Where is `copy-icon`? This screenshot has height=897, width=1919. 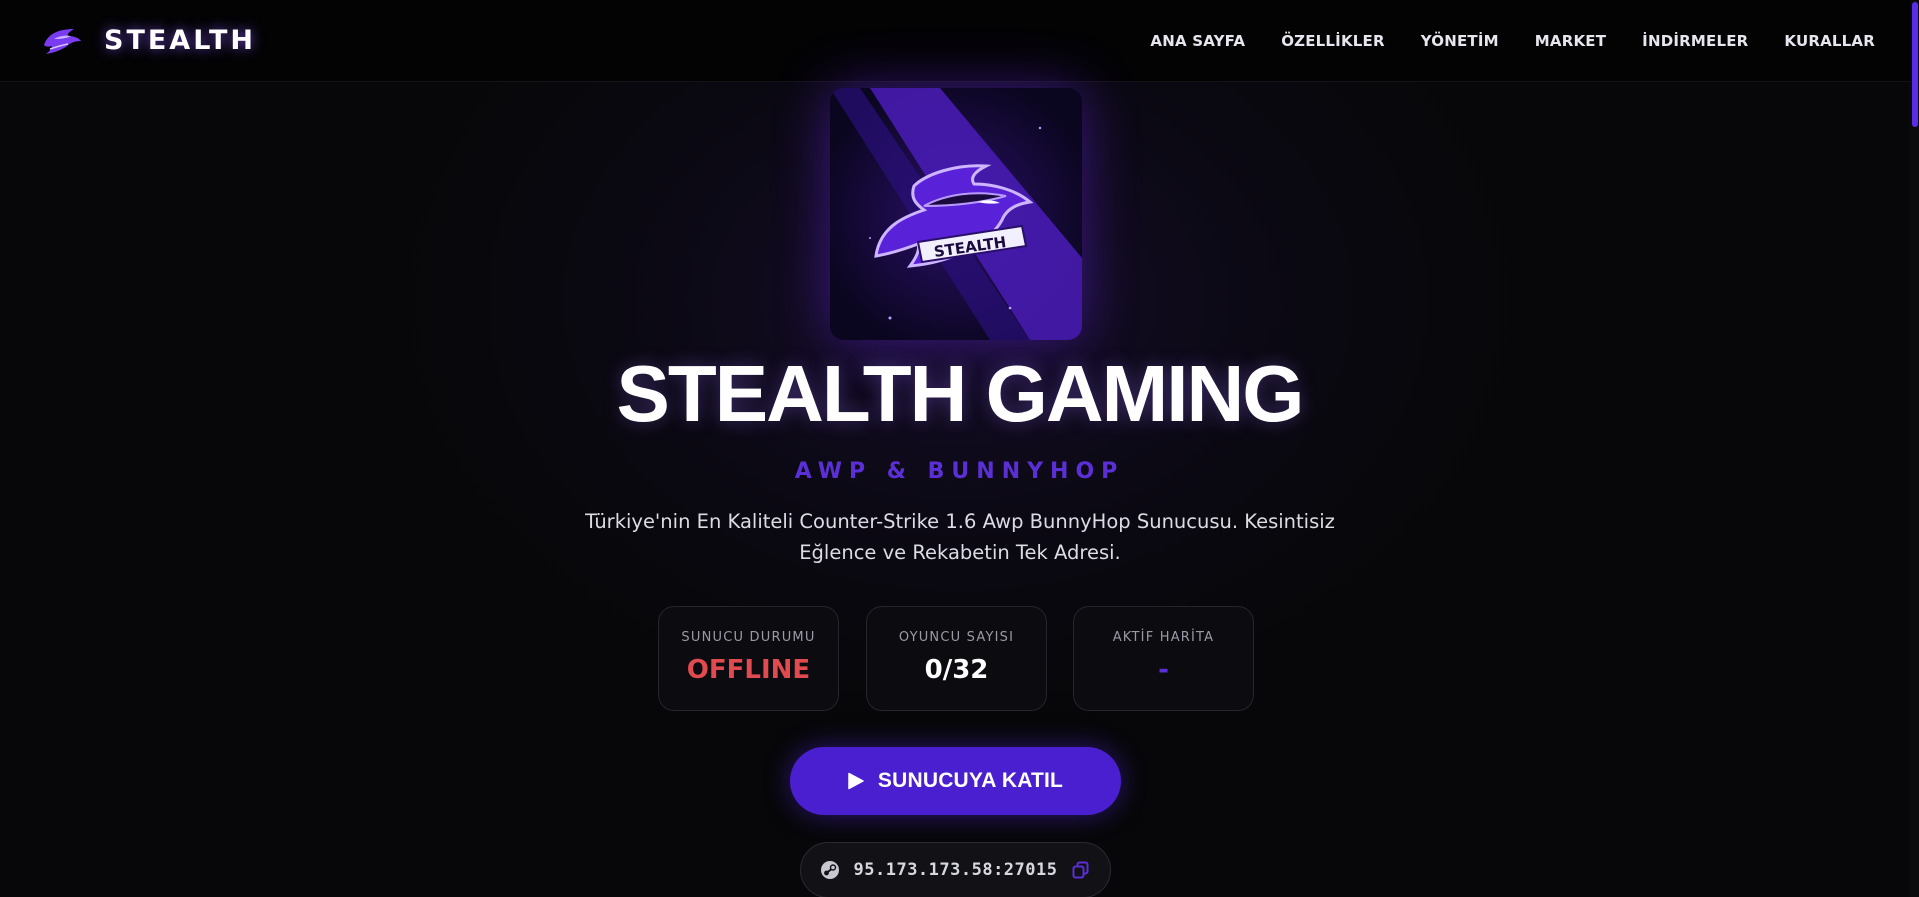 copy-icon is located at coordinates (1081, 870).